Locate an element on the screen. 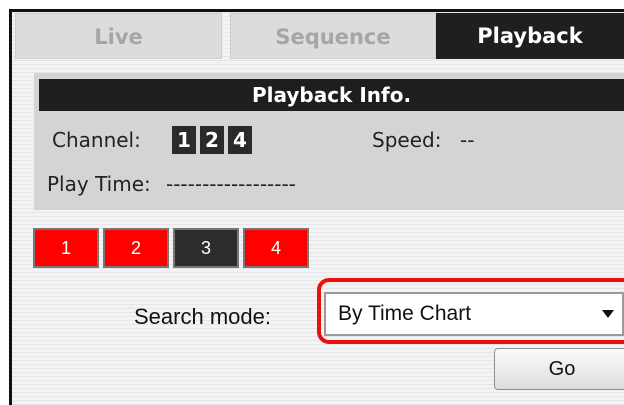 This screenshot has height=405, width=624. tab-bar: Live Sequence Playback is located at coordinates (319, 36).